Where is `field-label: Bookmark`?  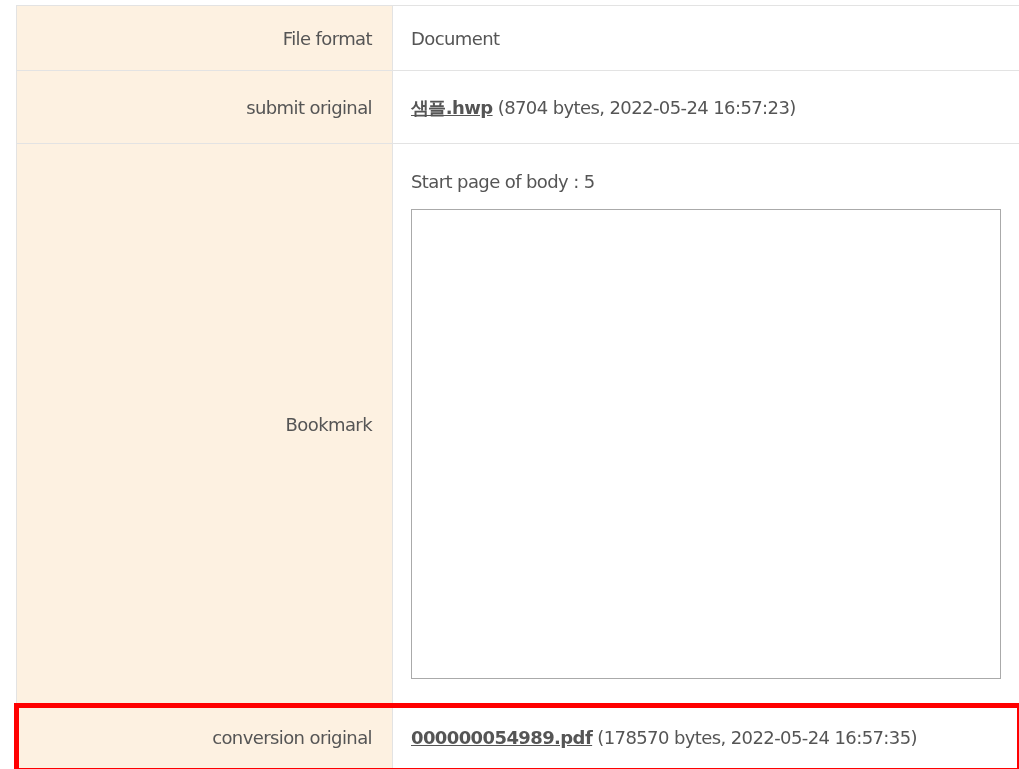
field-label: Bookmark is located at coordinates (328, 424).